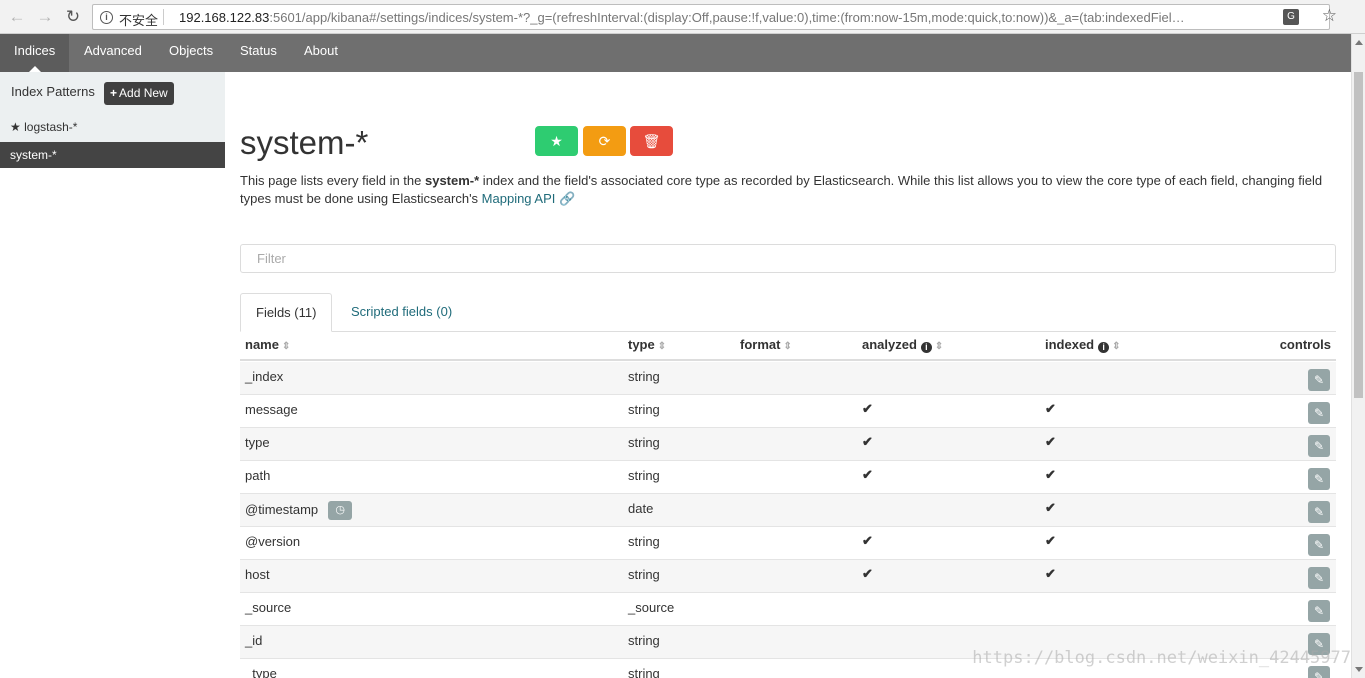 The width and height of the screenshot is (1365, 678). I want to click on desc-index-name: system-*, so click(452, 180).